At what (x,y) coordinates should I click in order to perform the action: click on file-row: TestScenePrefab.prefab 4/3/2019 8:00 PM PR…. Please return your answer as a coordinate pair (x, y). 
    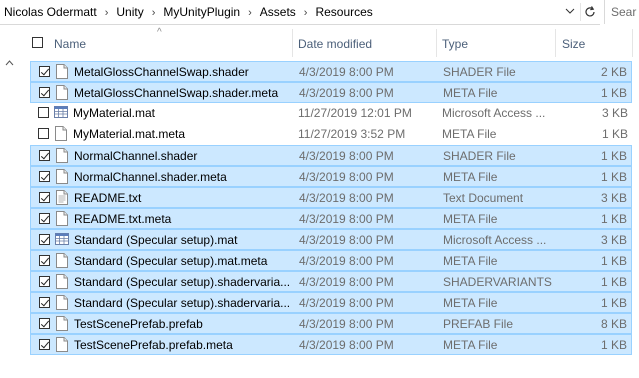
    Looking at the image, I should click on (331, 323).